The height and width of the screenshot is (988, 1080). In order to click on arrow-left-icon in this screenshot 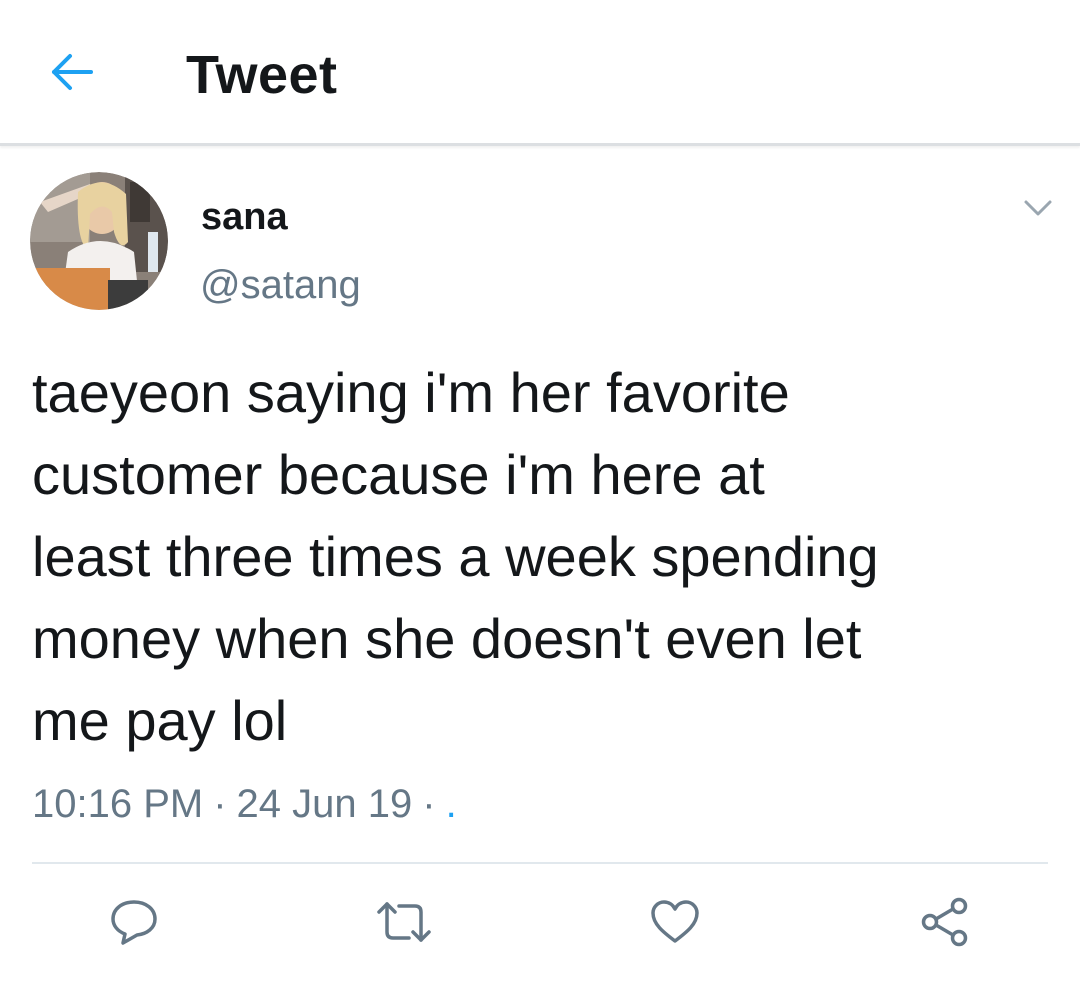, I will do `click(72, 74)`.